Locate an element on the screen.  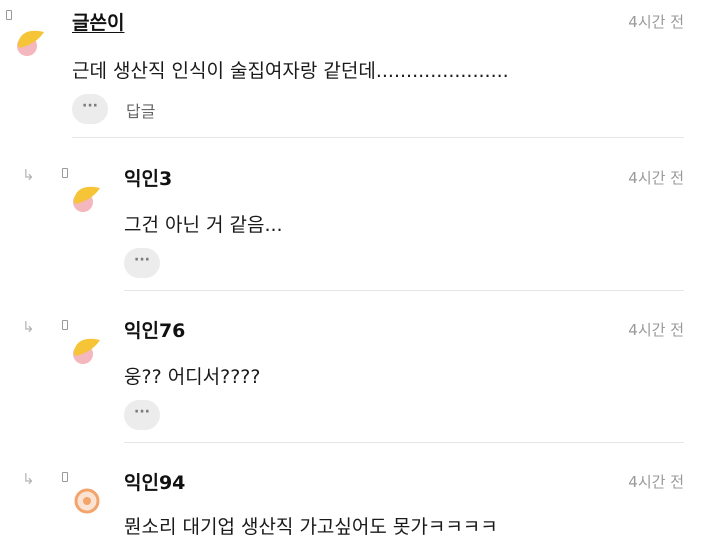
comment-text: 뭔소리 대기업 생산직 가고싶어도 못가ㅋㅋㅋㅋ is located at coordinates (311, 527).